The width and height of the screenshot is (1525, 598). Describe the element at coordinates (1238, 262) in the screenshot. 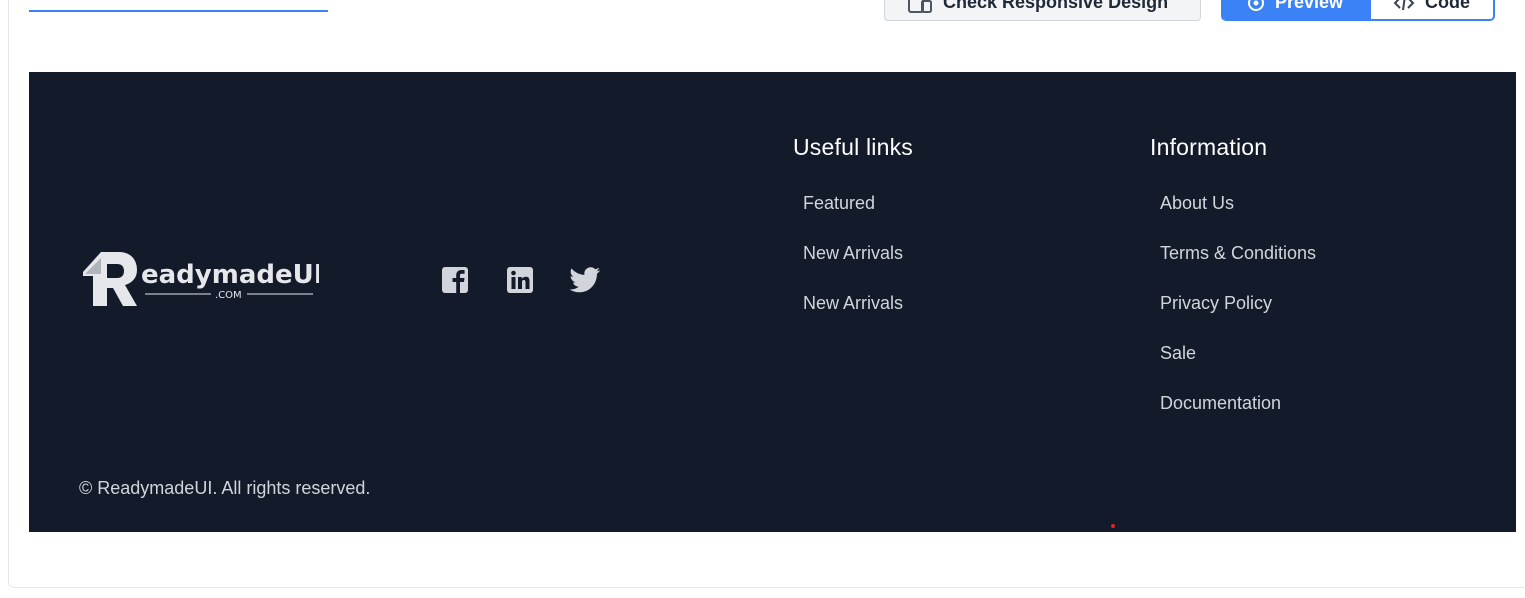

I see `footer-link-terms: Terms & Conditions` at that location.